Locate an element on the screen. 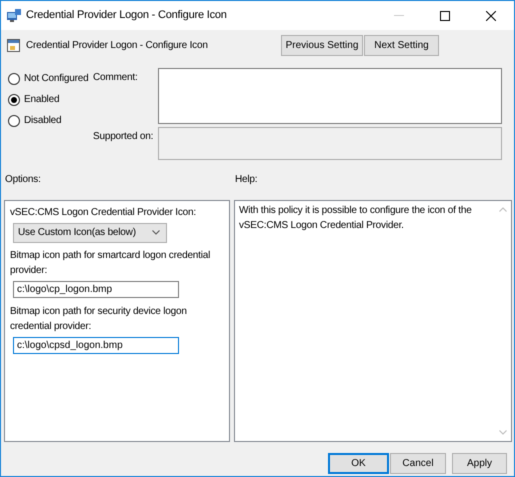 This screenshot has width=515, height=477. help-text: With this policy it is possible to configure the icon of the vSEC:CMS Logon Credential Provider. is located at coordinates (355, 218).